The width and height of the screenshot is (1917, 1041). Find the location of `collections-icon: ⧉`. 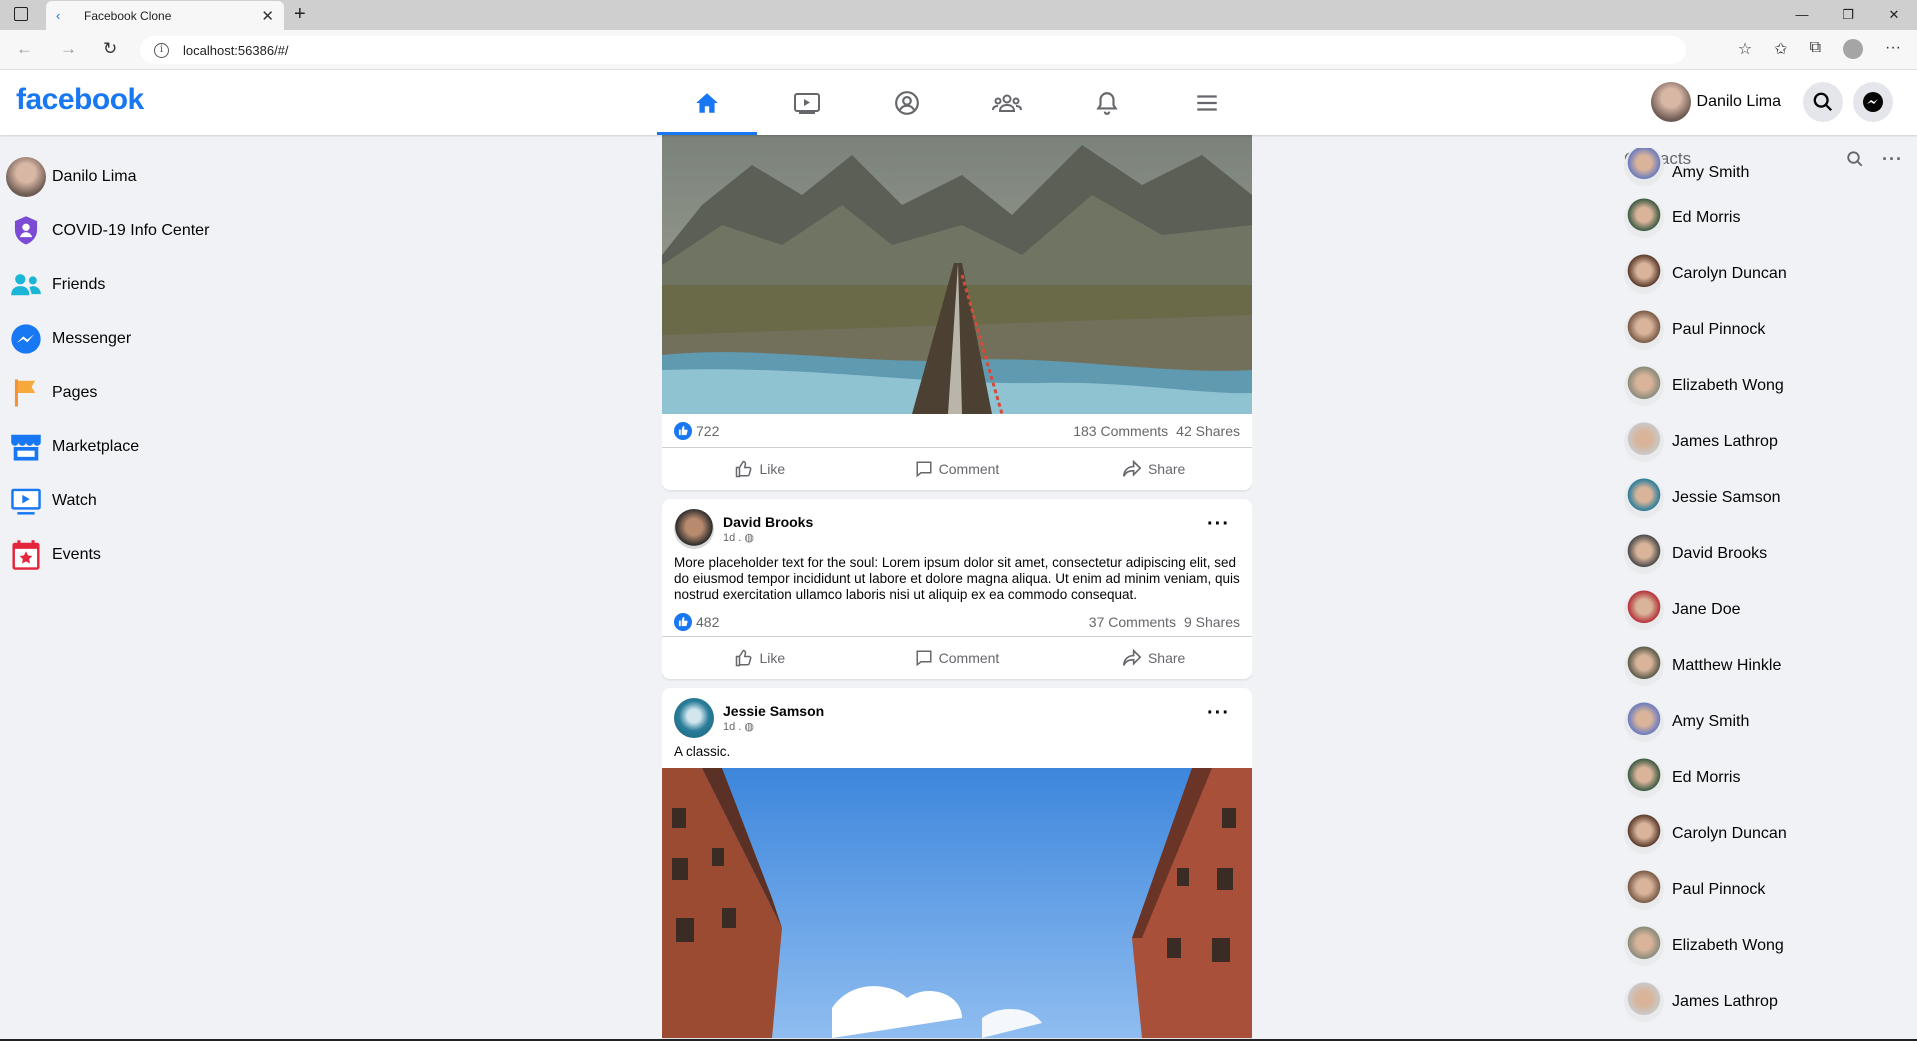

collections-icon: ⧉ is located at coordinates (1815, 49).